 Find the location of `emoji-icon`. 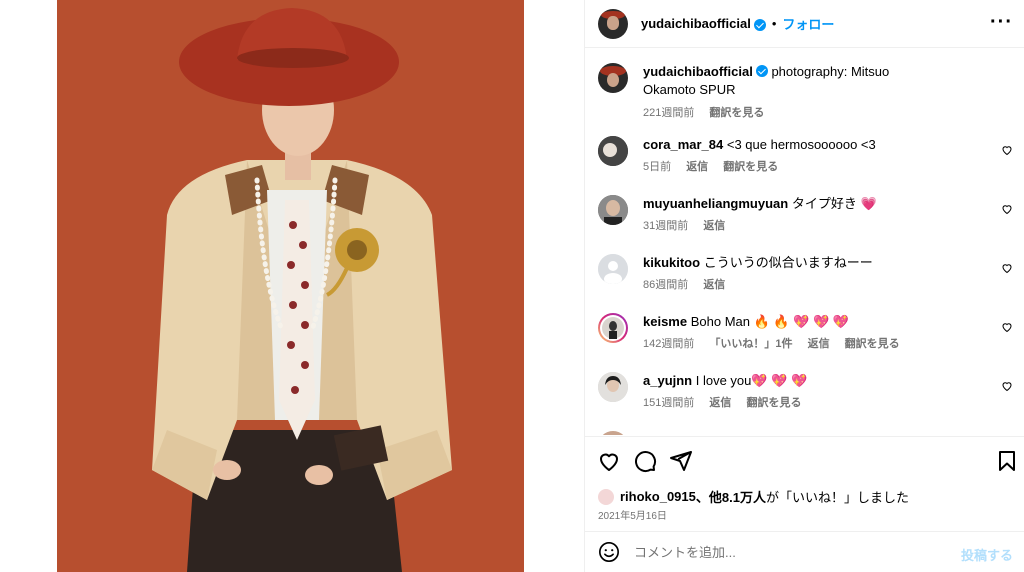

emoji-icon is located at coordinates (609, 552).